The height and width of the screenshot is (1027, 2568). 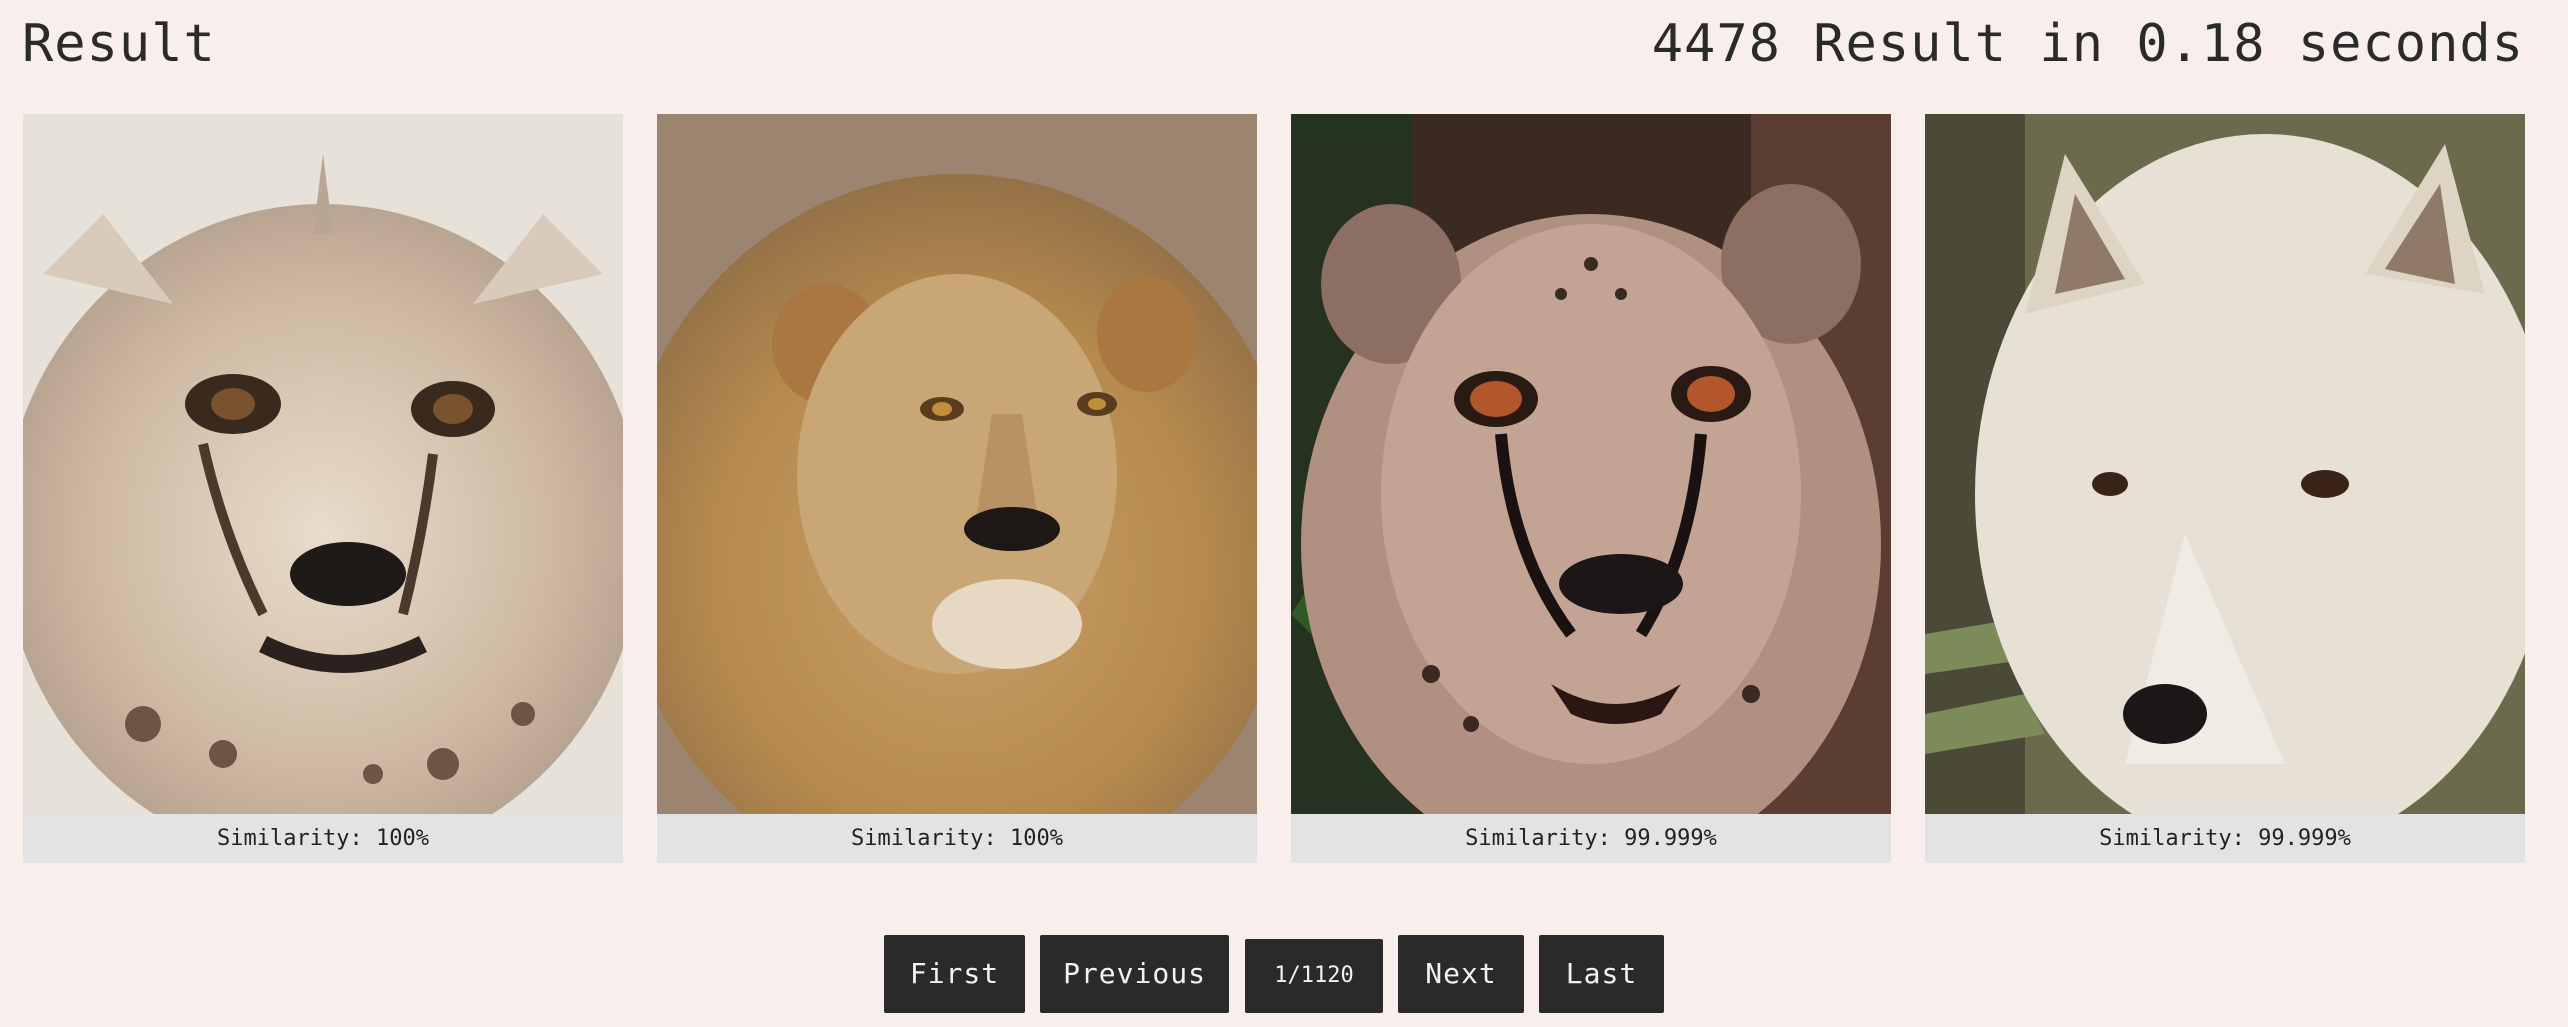 What do you see at coordinates (1284, 45) in the screenshot?
I see `header: Result 4478 Result in 0.18 seconds` at bounding box center [1284, 45].